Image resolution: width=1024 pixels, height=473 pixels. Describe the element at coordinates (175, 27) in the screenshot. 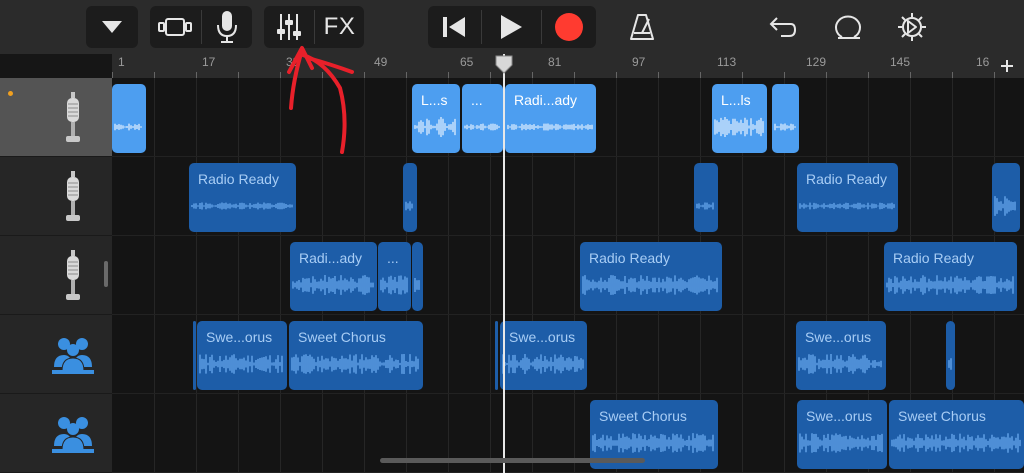

I see `tracks-view-button` at that location.